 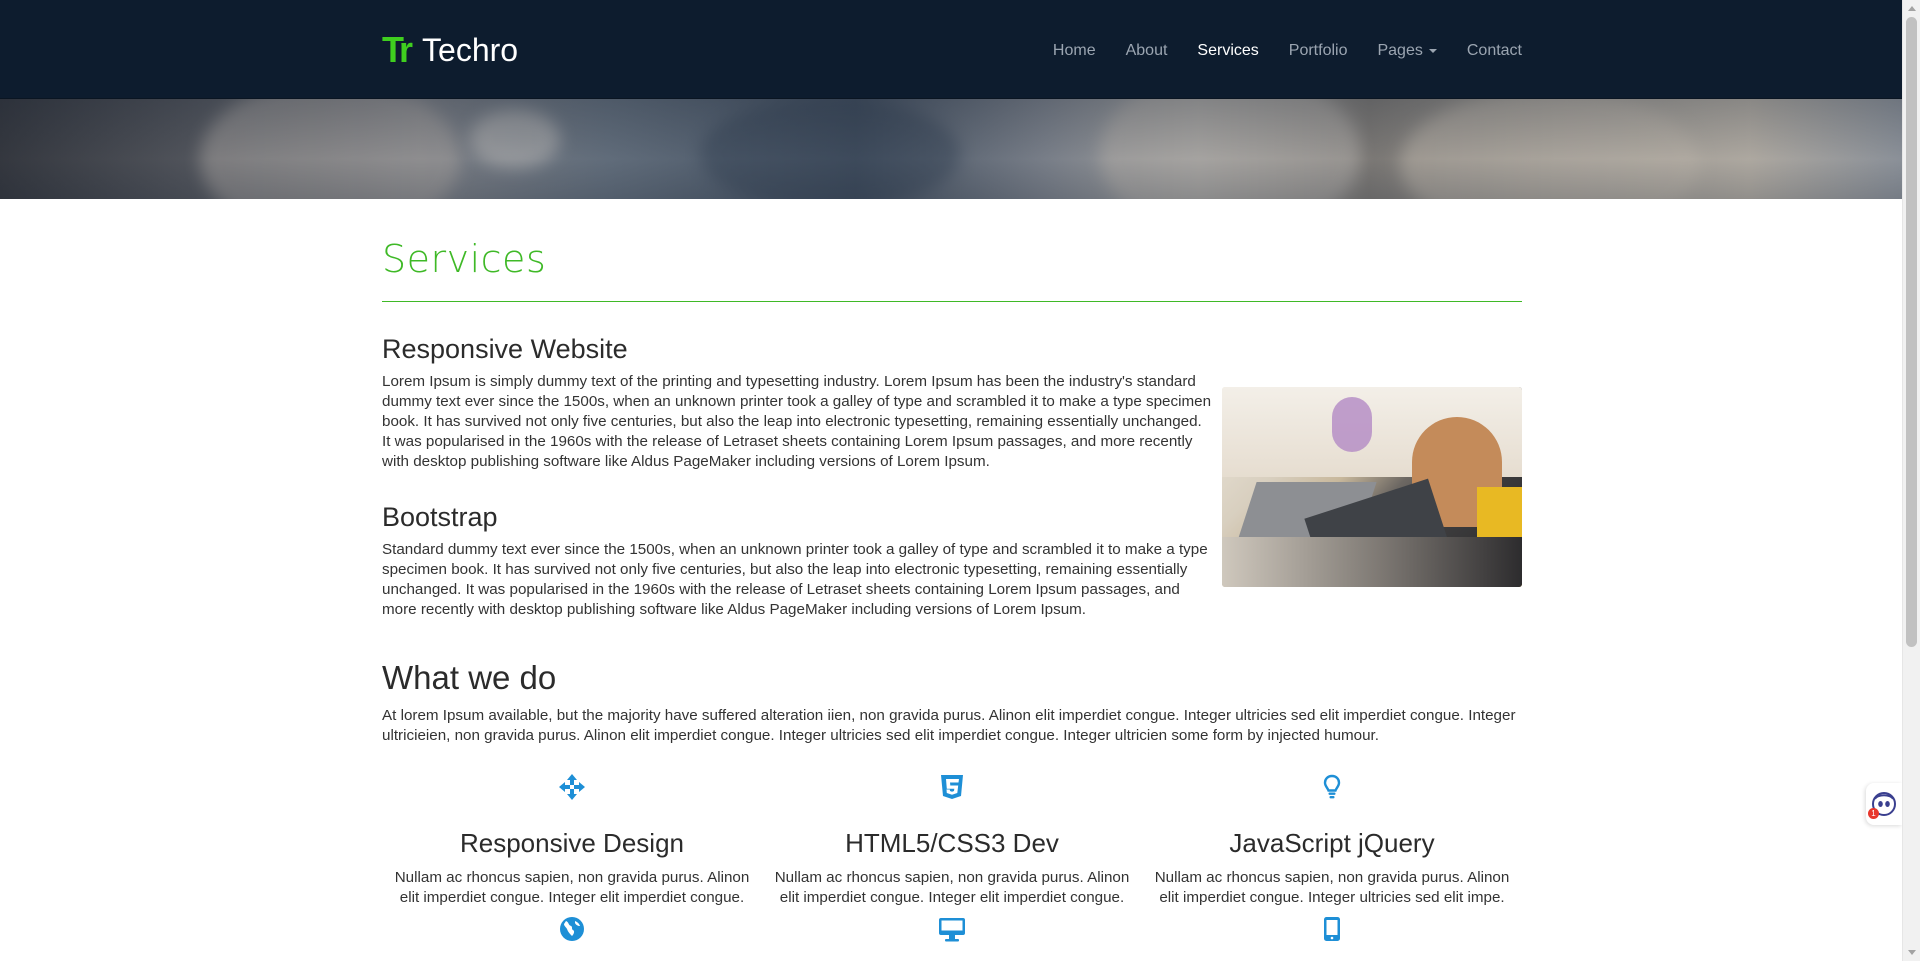 I want to click on nav-pages-label: Pages, so click(x=1400, y=50).